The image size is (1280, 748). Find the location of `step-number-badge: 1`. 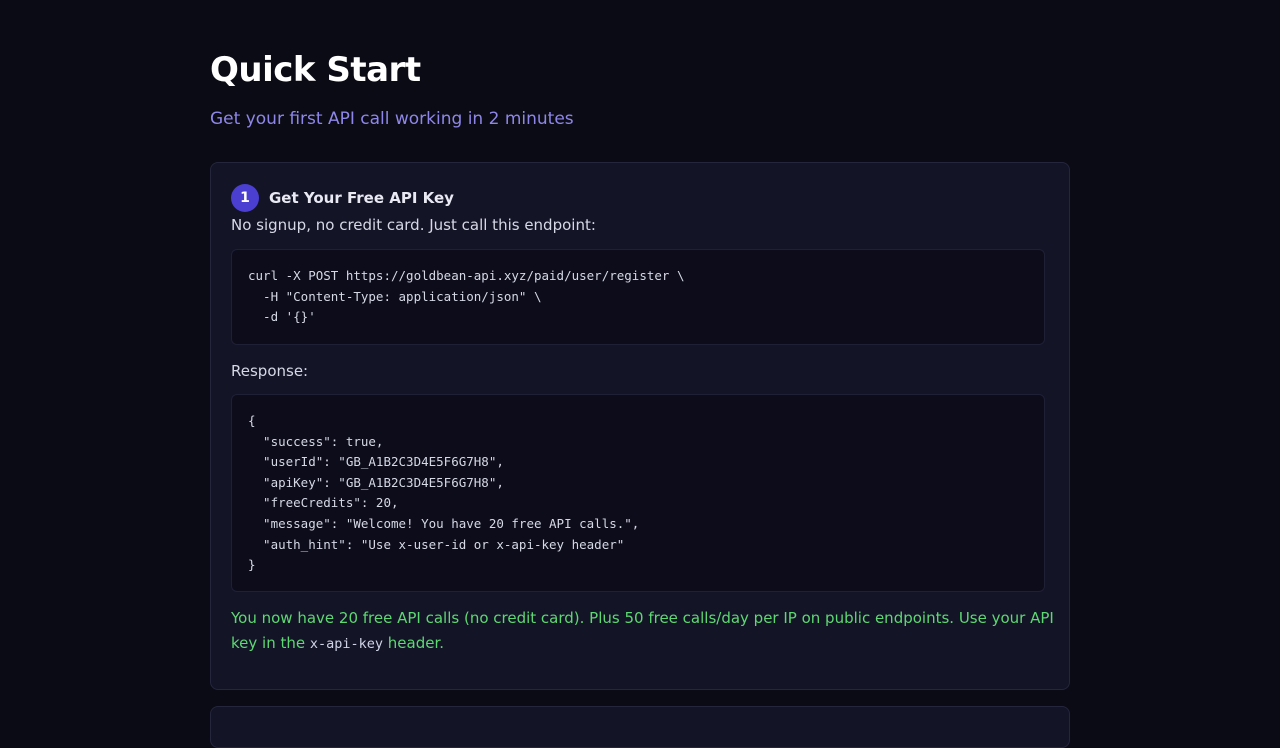

step-number-badge: 1 is located at coordinates (245, 198).